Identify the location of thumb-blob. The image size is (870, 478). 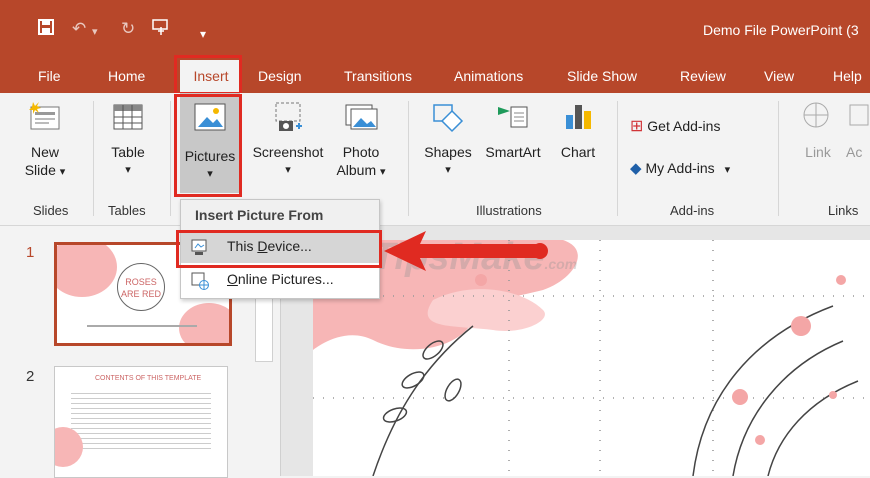
(87, 271).